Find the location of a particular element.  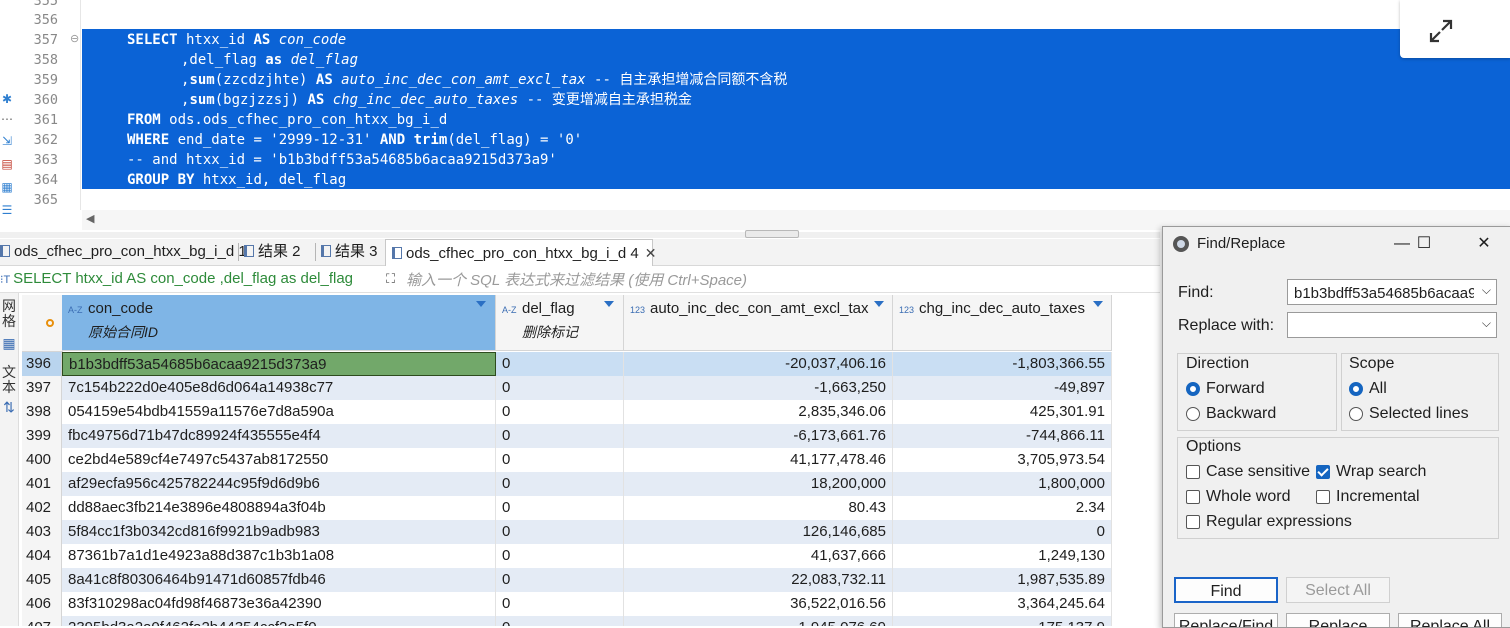

row-number: 404 is located at coordinates (42, 556).